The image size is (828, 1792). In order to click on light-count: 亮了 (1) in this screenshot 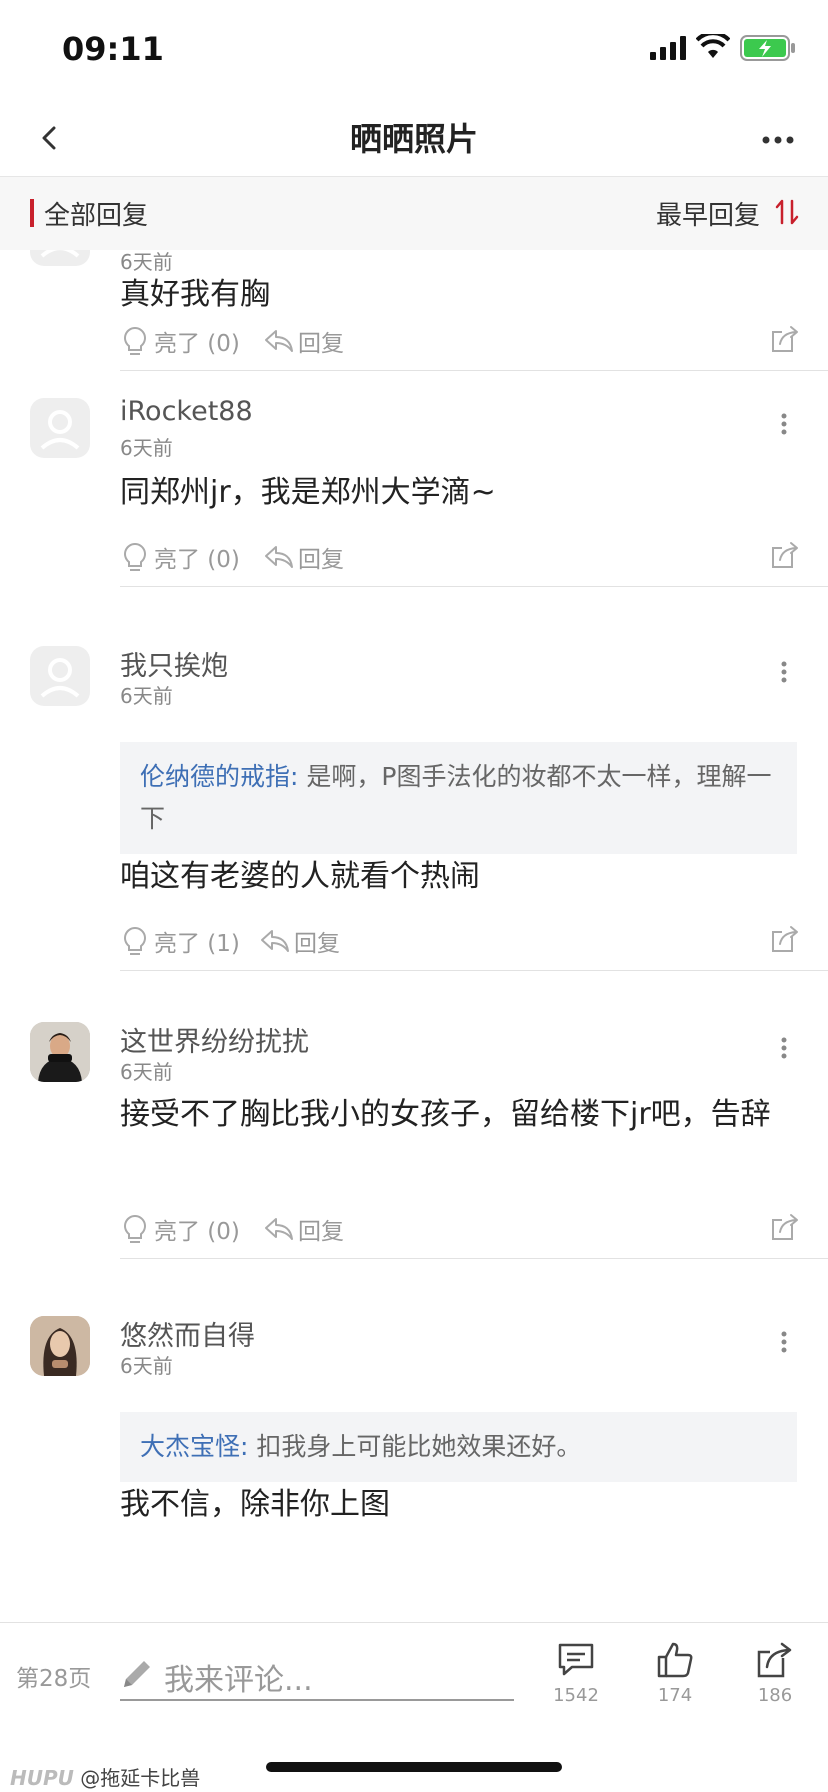, I will do `click(197, 944)`.